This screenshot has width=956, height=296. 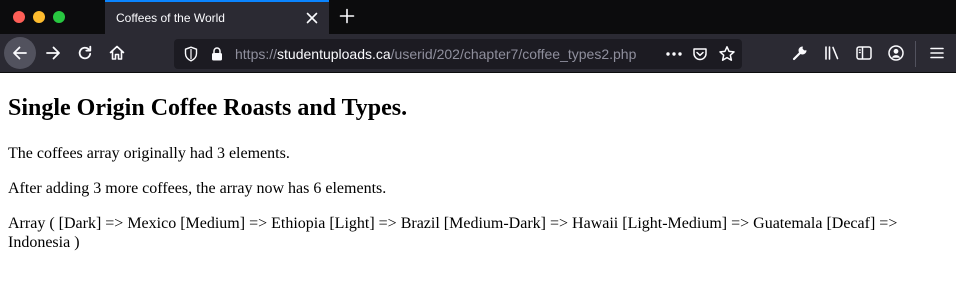 I want to click on library-icon, so click(x=832, y=53).